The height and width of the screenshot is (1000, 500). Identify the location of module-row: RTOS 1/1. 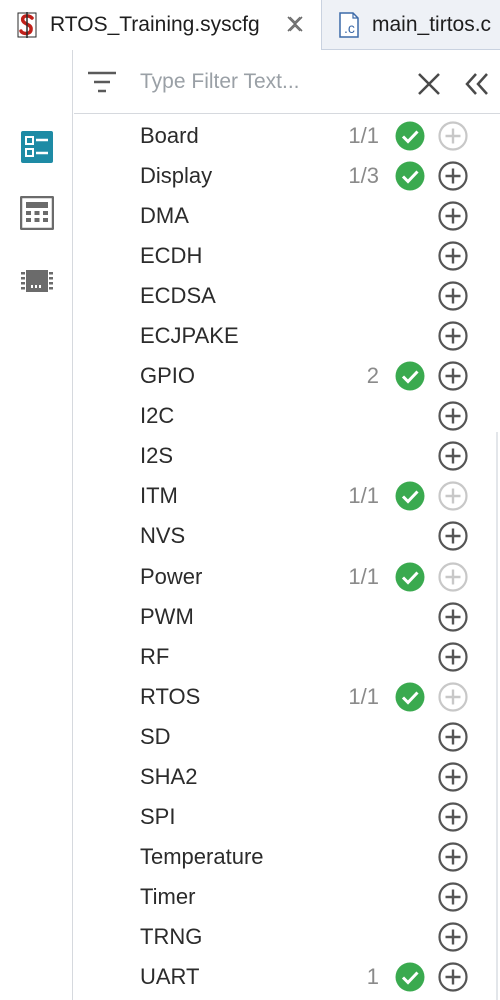
(287, 697).